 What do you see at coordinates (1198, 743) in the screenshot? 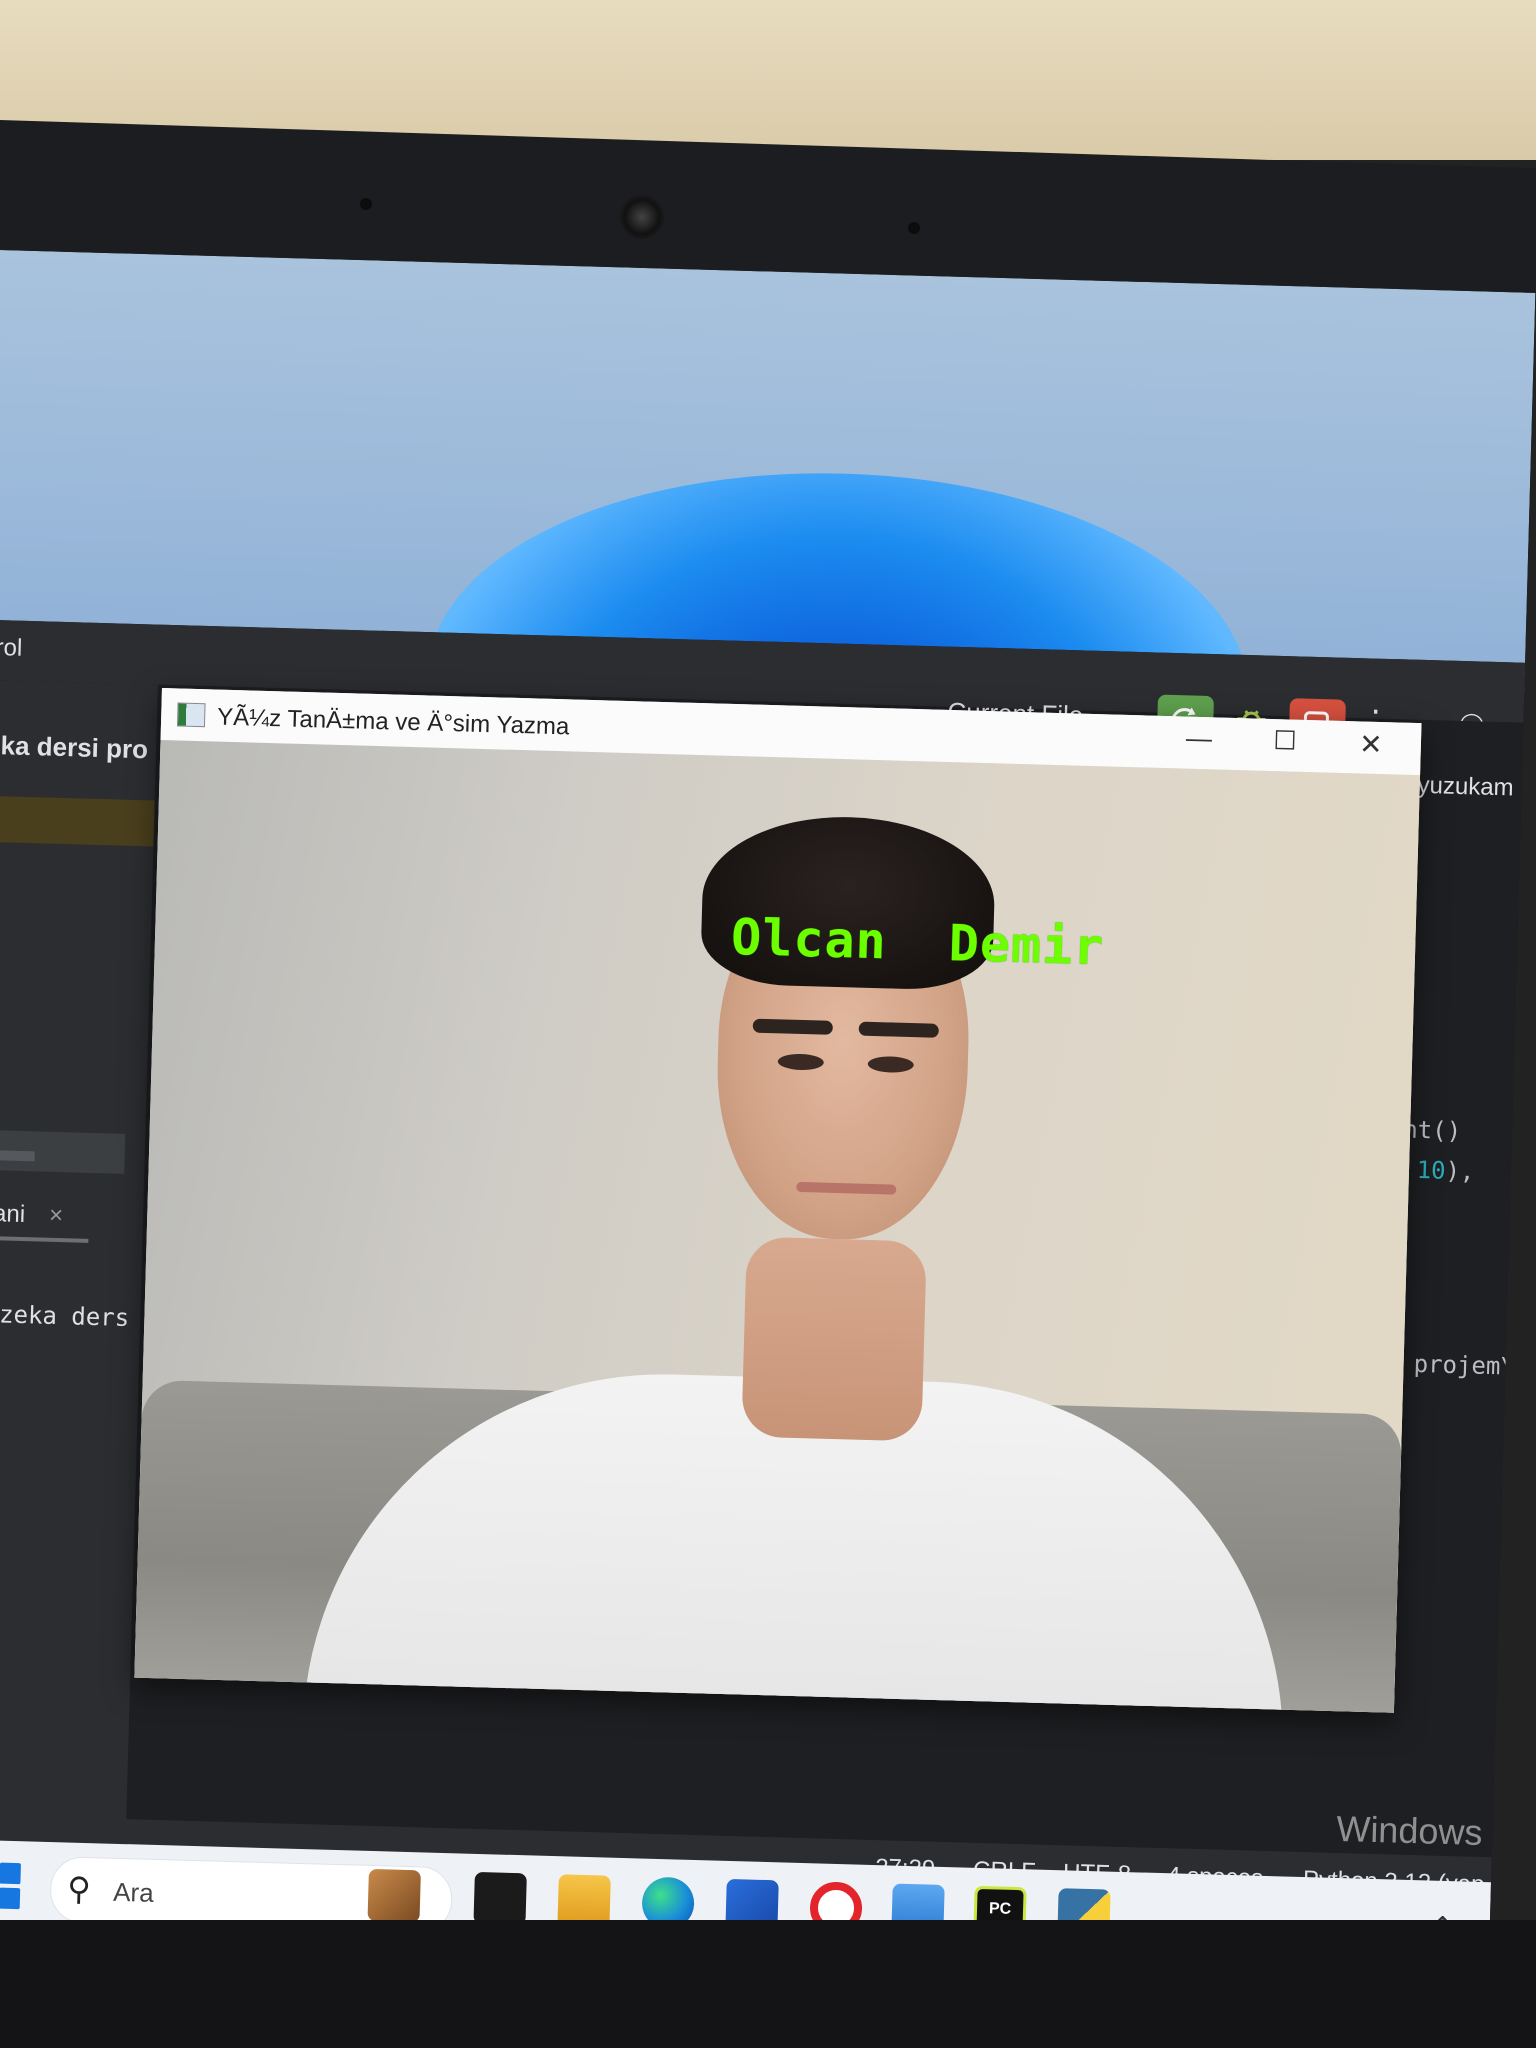
I see `minimize-icon: —` at bounding box center [1198, 743].